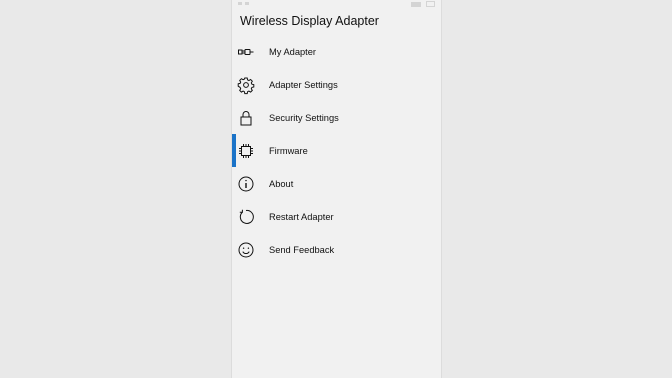 Image resolution: width=672 pixels, height=378 pixels. What do you see at coordinates (243, 3) in the screenshot?
I see `status-icons-left` at bounding box center [243, 3].